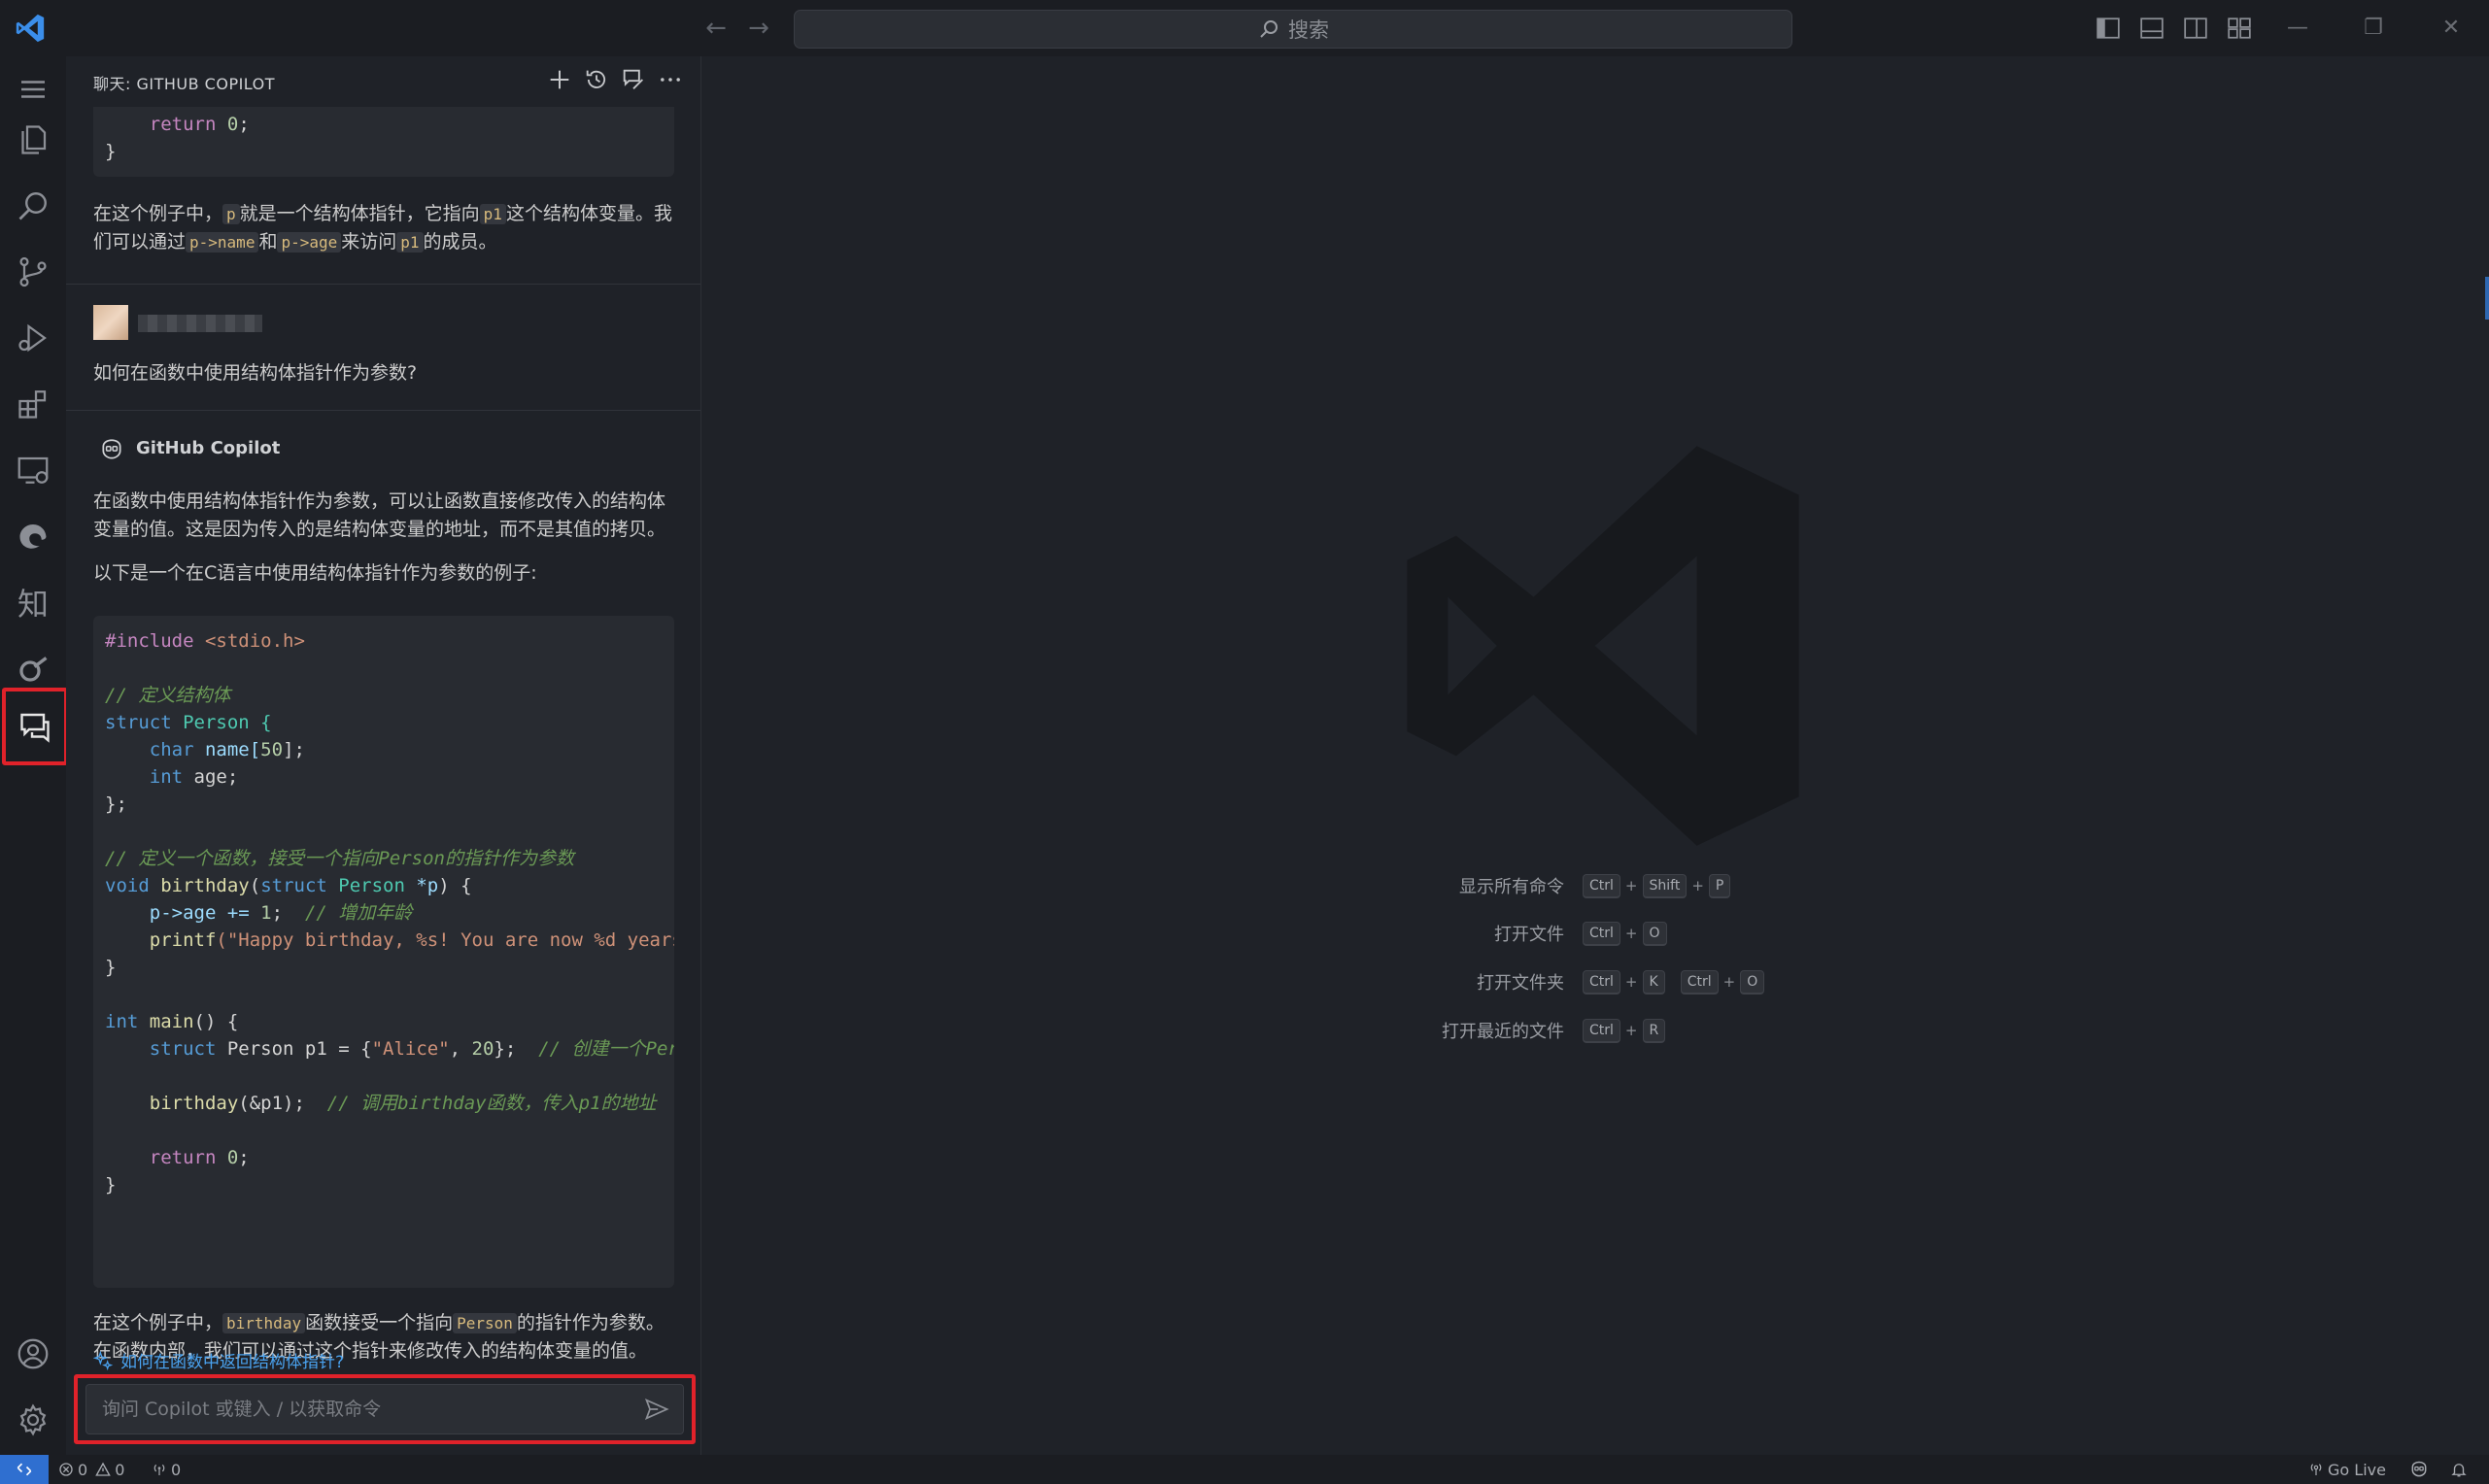 The height and width of the screenshot is (1484, 2489). I want to click on open-chat-in-editor-icon, so click(634, 80).